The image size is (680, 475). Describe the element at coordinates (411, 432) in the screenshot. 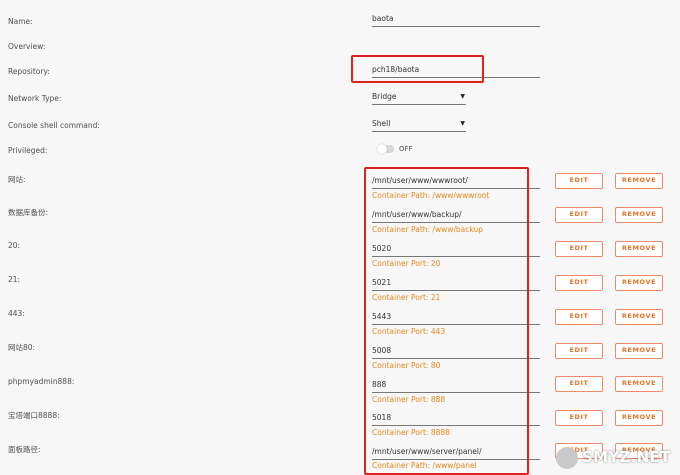

I see `mapping-hint: Container Port: 8888` at that location.